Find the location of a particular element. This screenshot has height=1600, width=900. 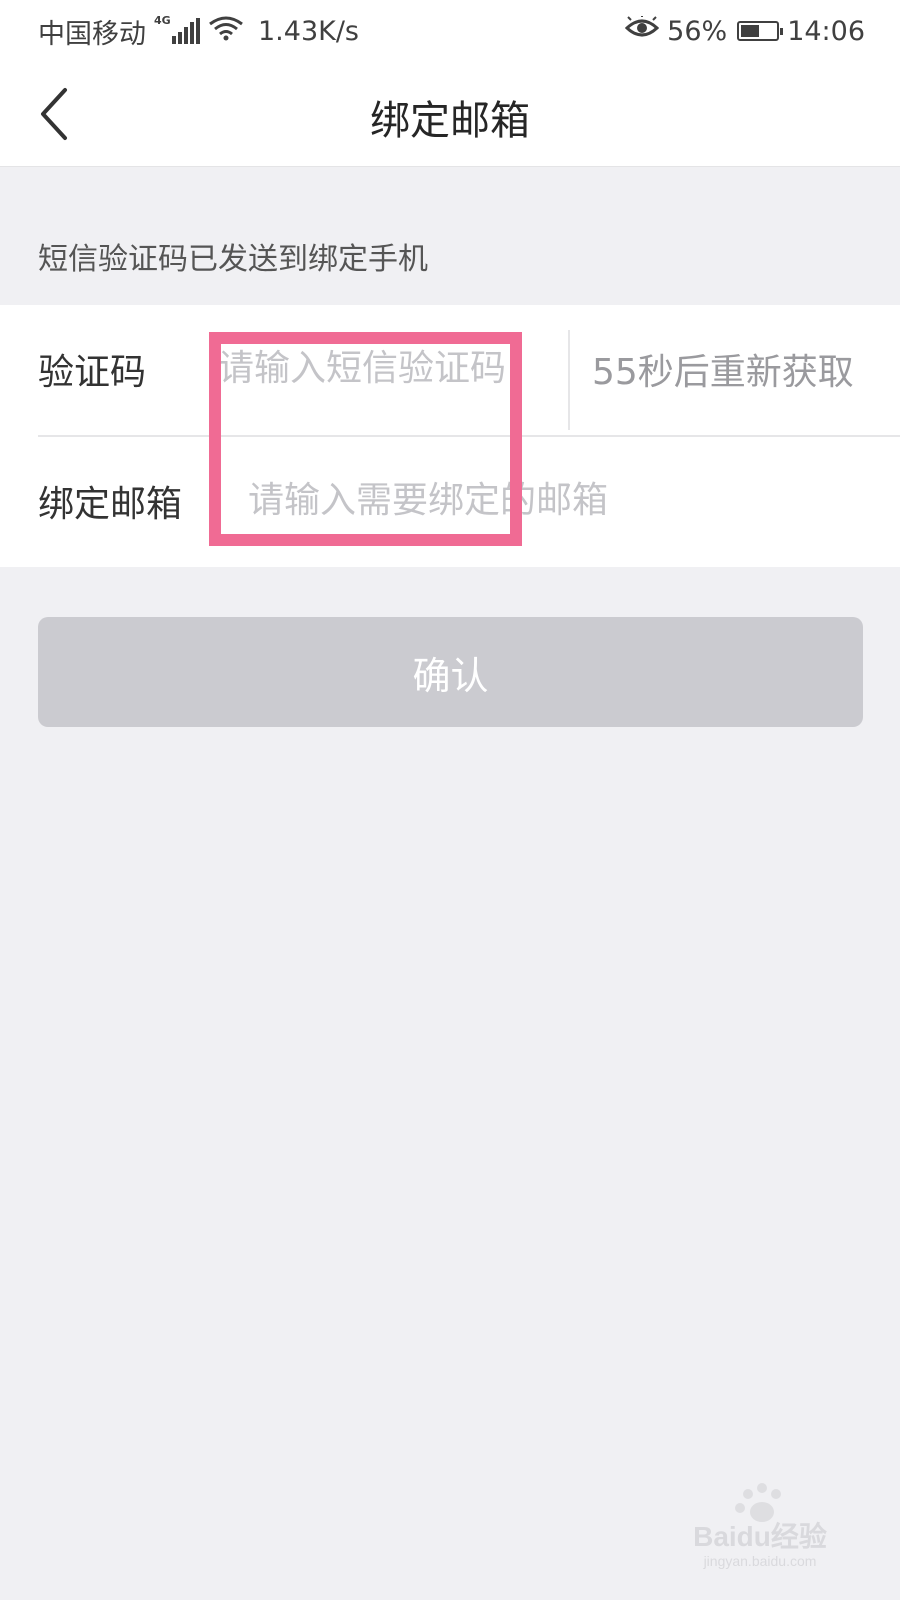

page-title: 绑定邮箱 is located at coordinates (450, 121).